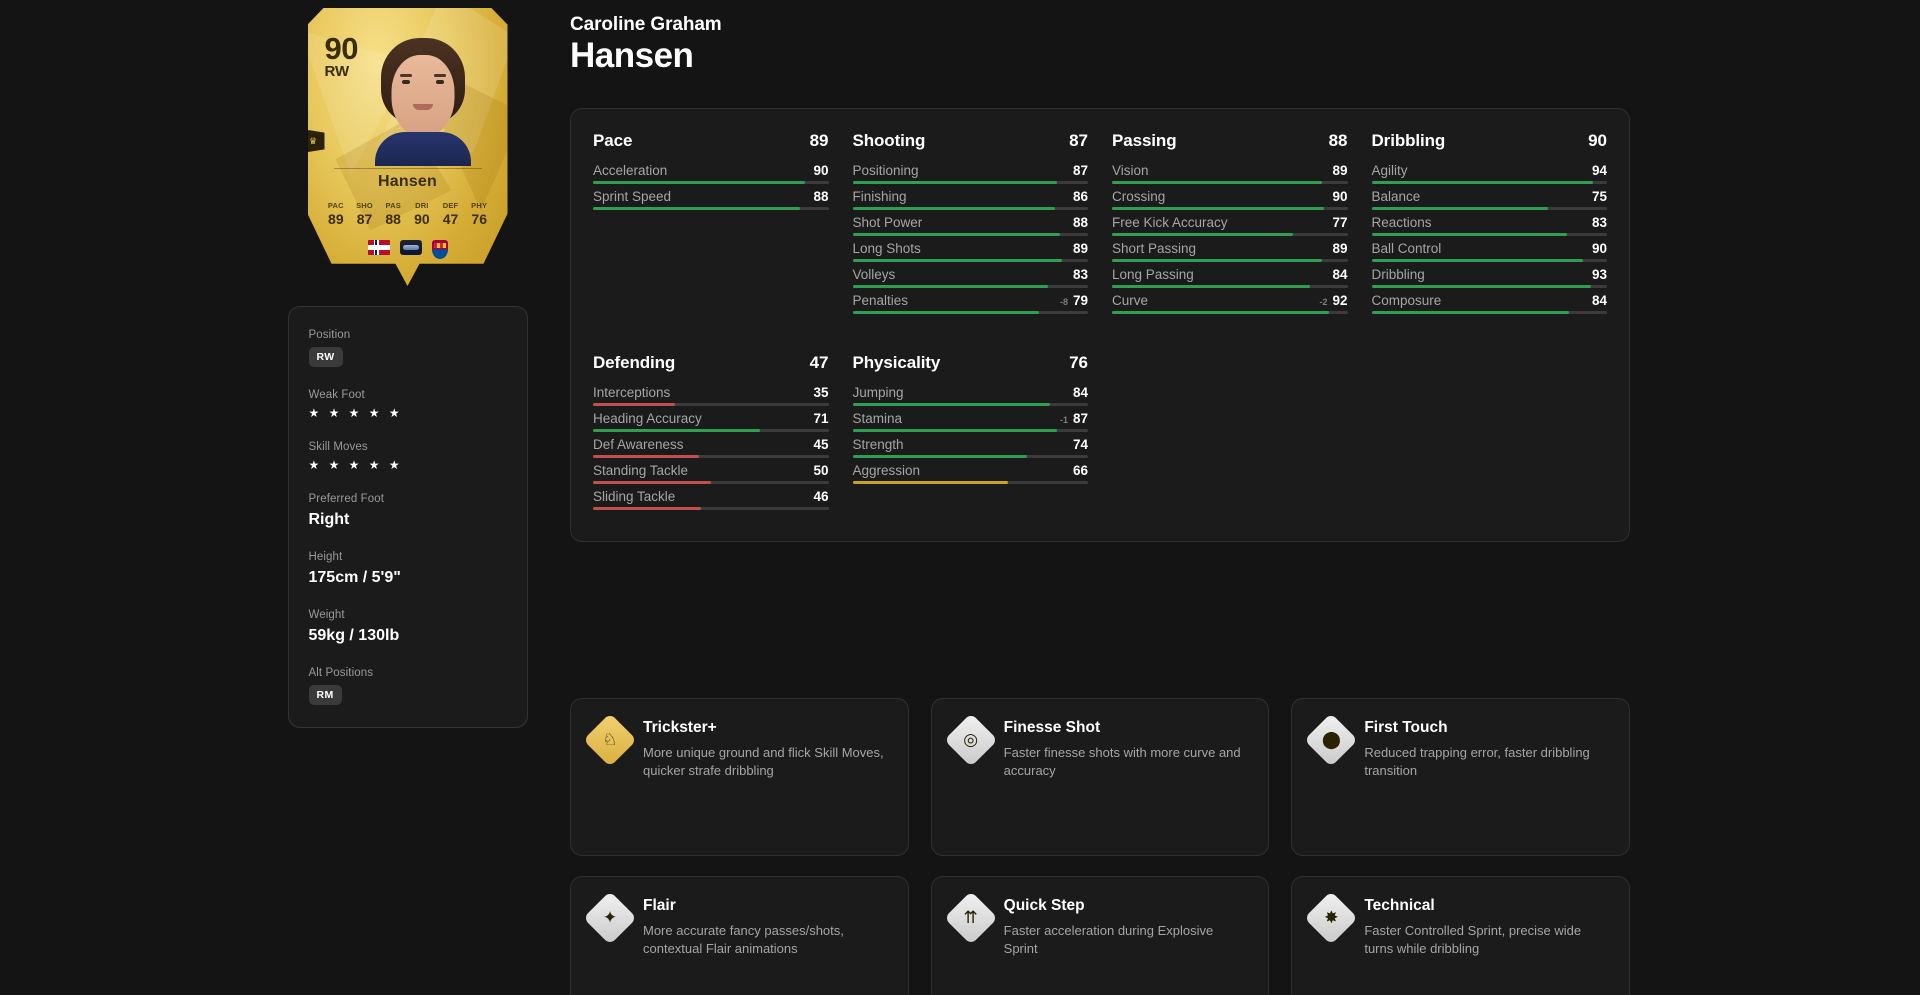 The height and width of the screenshot is (995, 1920). Describe the element at coordinates (1080, 444) in the screenshot. I see `attribute-value: 74` at that location.